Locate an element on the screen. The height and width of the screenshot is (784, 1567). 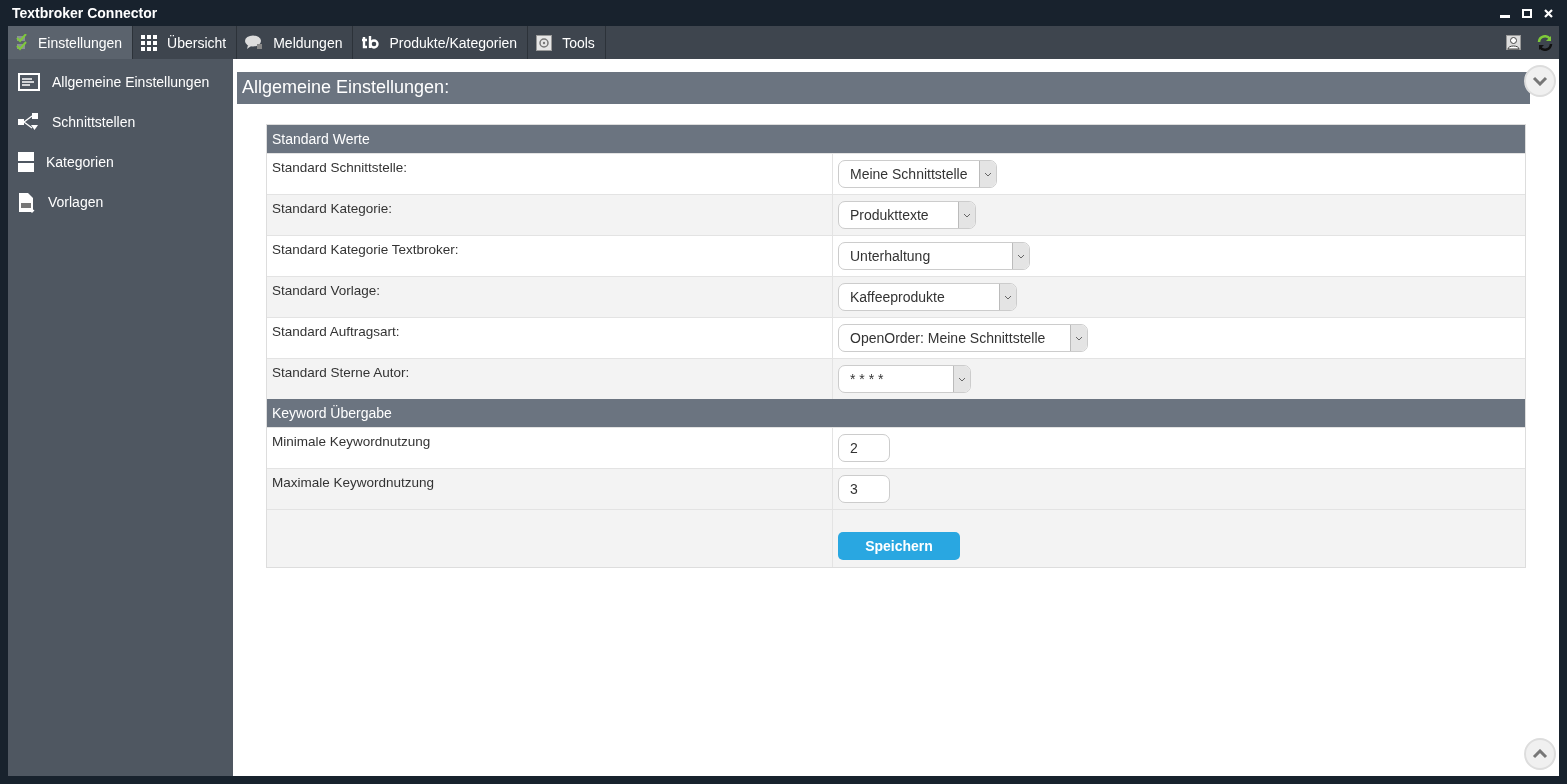
dropdown: * * * * is located at coordinates (904, 379).